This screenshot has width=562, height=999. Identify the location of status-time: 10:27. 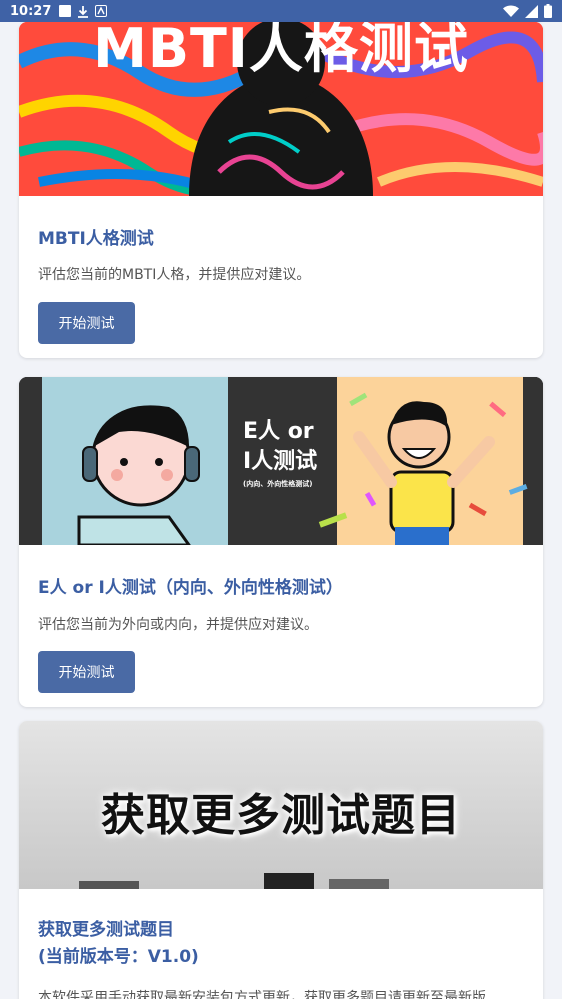
(31, 11).